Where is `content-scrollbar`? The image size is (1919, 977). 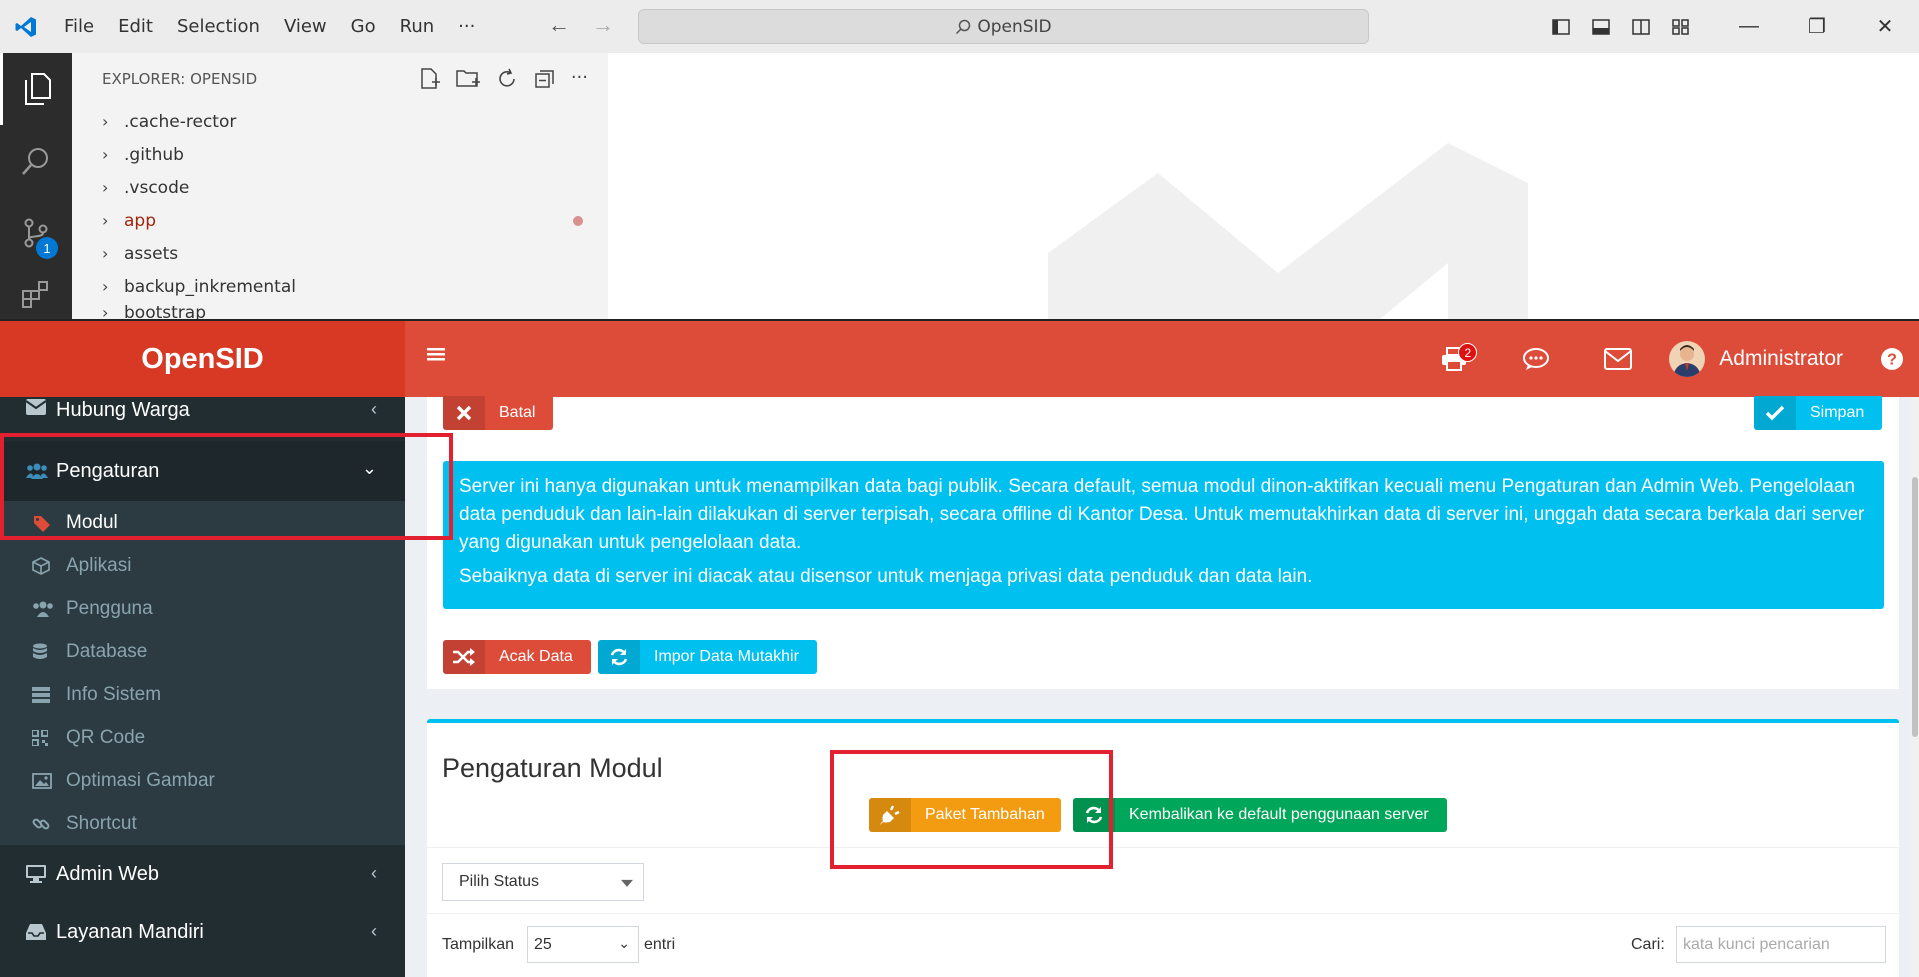 content-scrollbar is located at coordinates (1915, 687).